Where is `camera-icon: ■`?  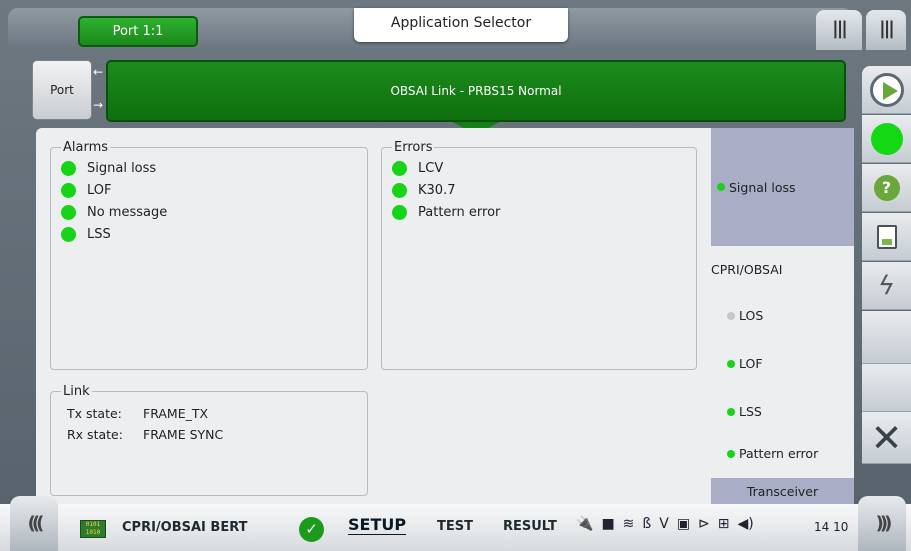
camera-icon: ■ is located at coordinates (608, 524).